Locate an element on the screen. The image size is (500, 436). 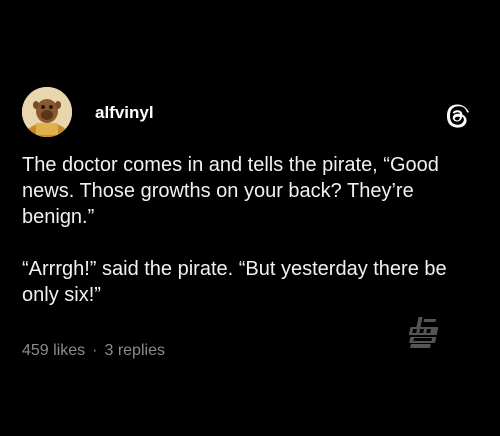
post-stats: 459 likes · 3 replies is located at coordinates (93, 351).